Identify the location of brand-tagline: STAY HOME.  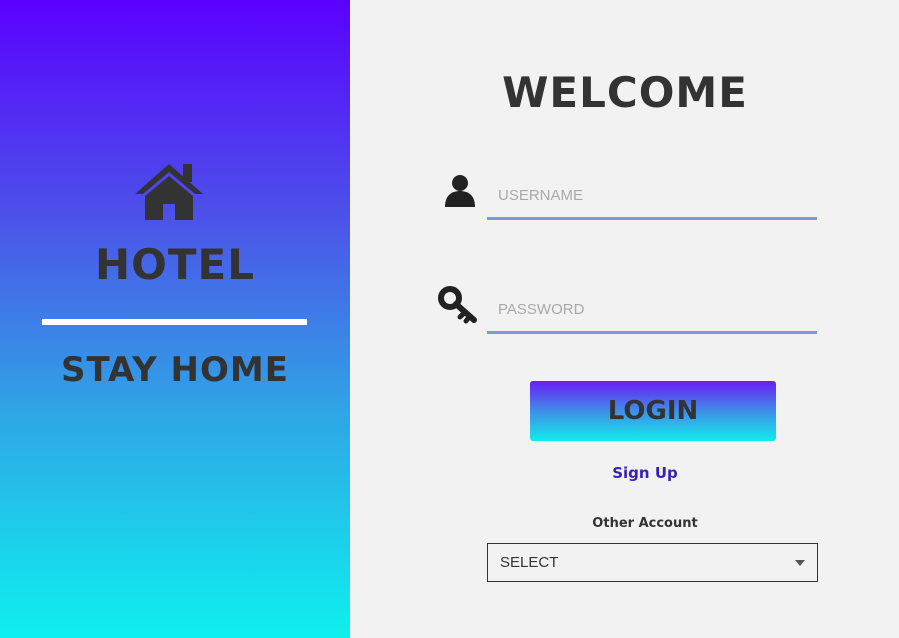
(175, 370).